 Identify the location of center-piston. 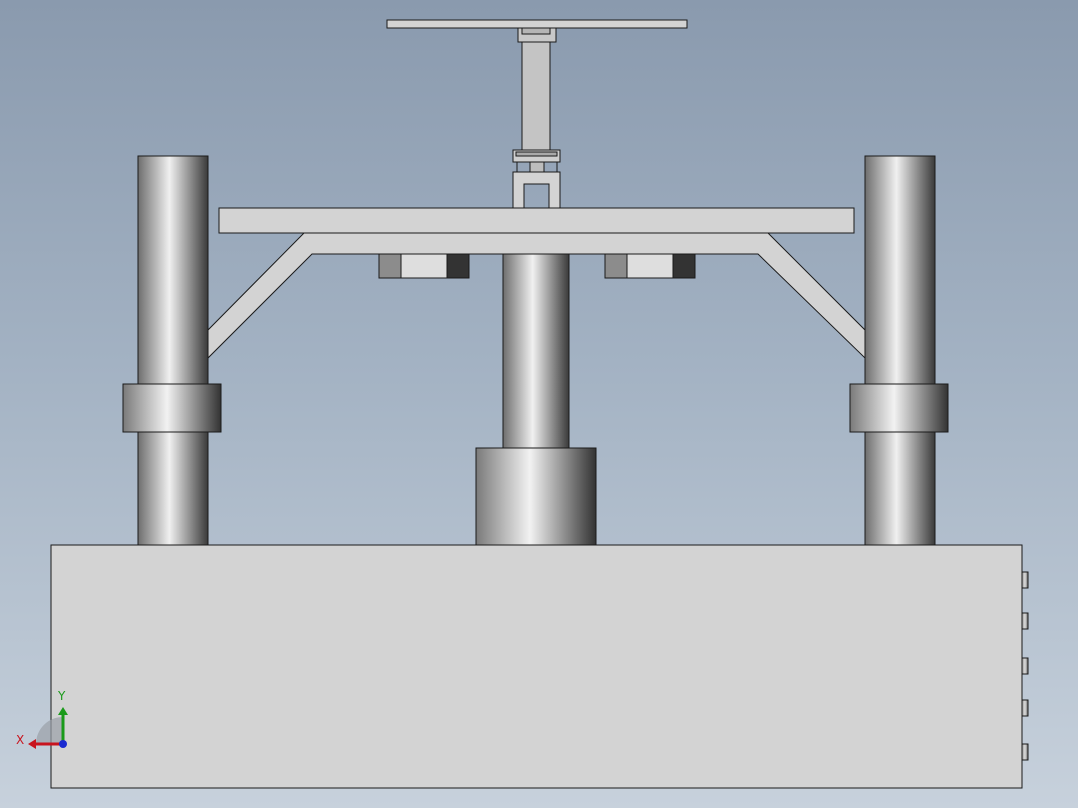
(536, 399).